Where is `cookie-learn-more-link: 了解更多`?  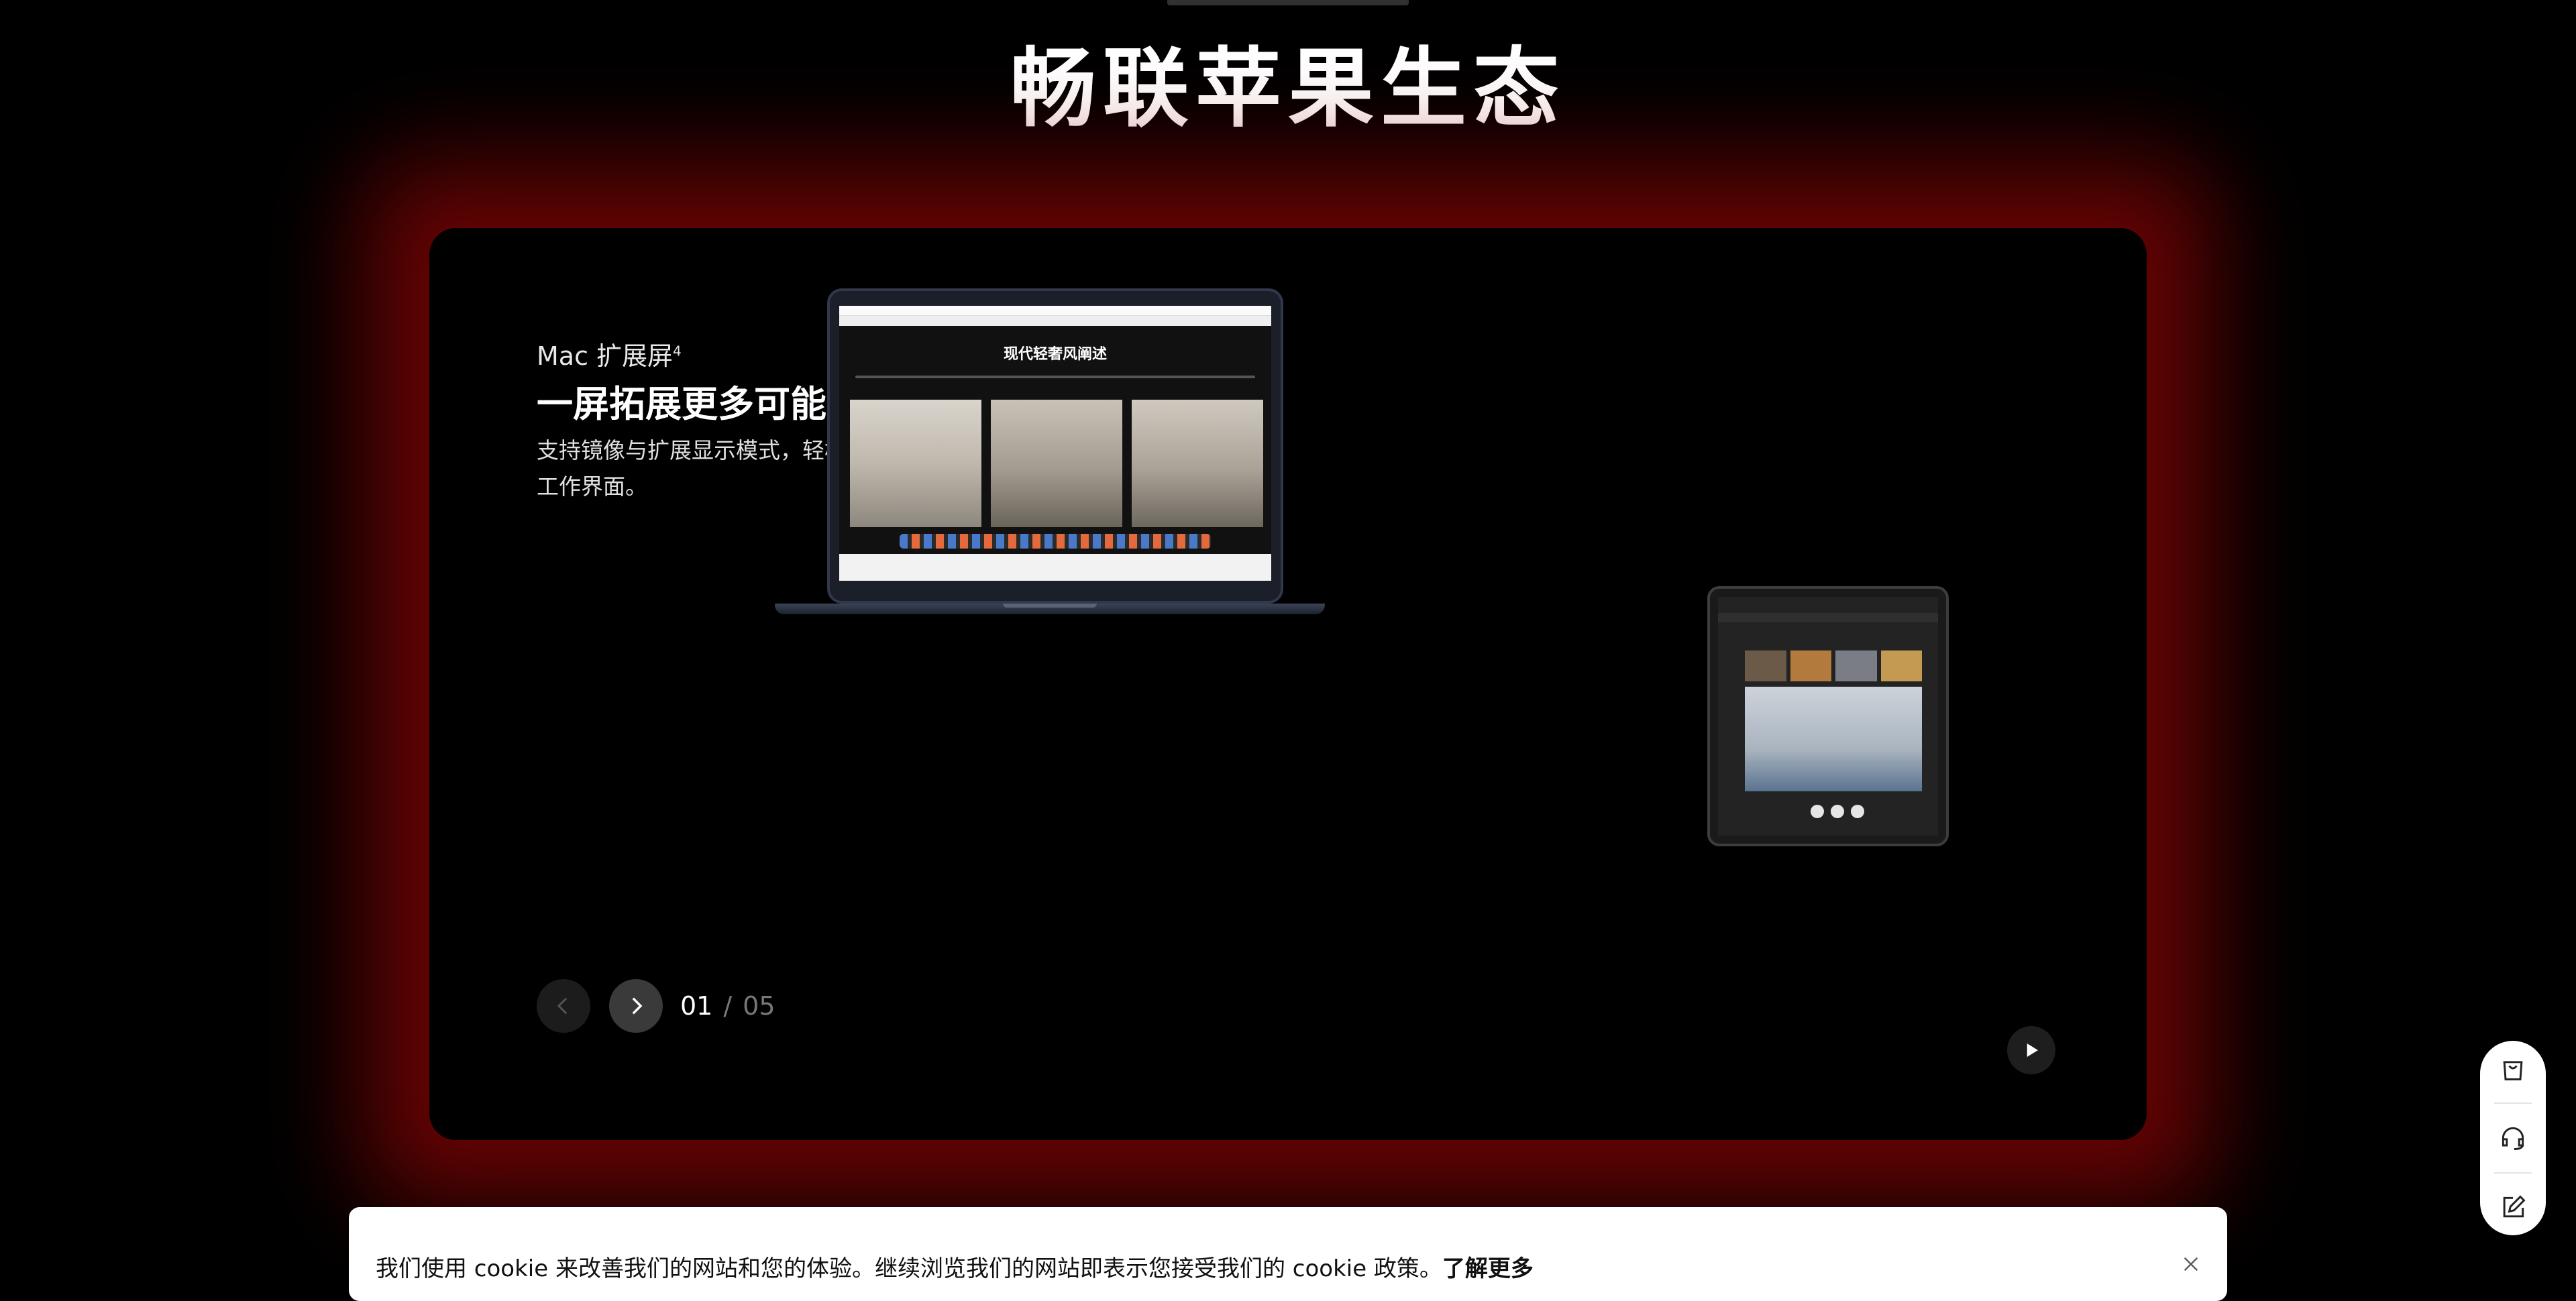 cookie-learn-more-link: 了解更多 is located at coordinates (1488, 1268).